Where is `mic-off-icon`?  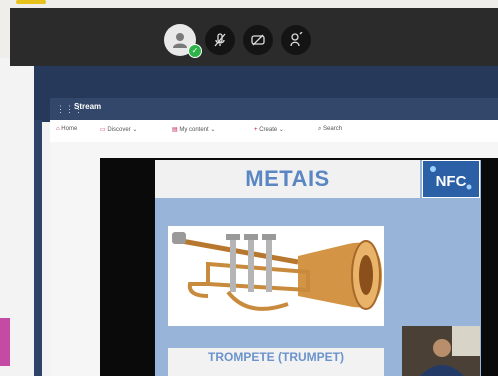
mic-off-icon is located at coordinates (220, 40).